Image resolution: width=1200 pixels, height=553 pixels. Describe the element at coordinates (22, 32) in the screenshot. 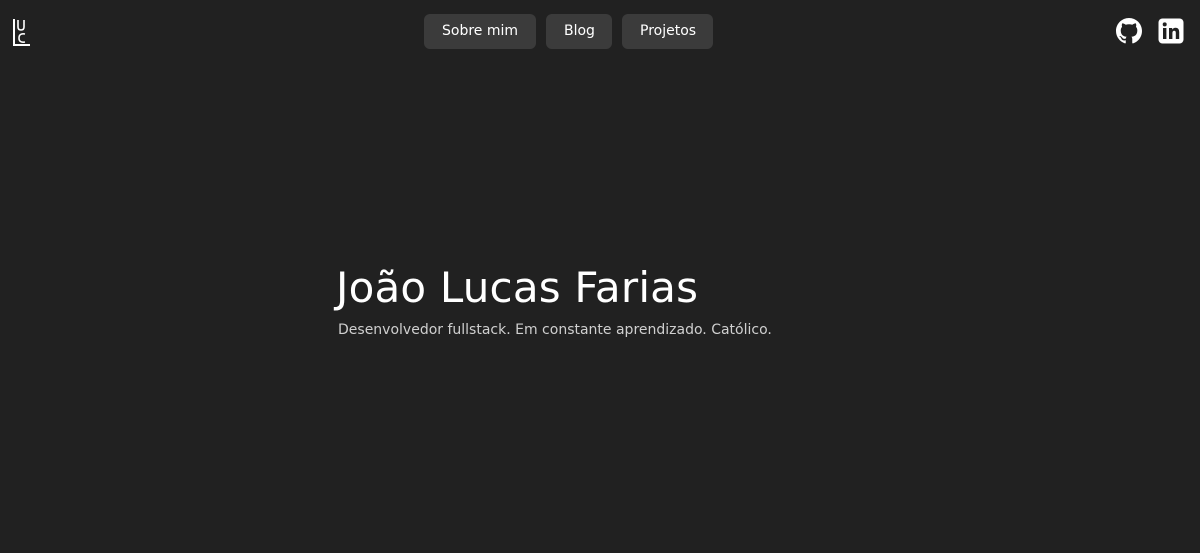

I see `ulc-logo-icon` at that location.